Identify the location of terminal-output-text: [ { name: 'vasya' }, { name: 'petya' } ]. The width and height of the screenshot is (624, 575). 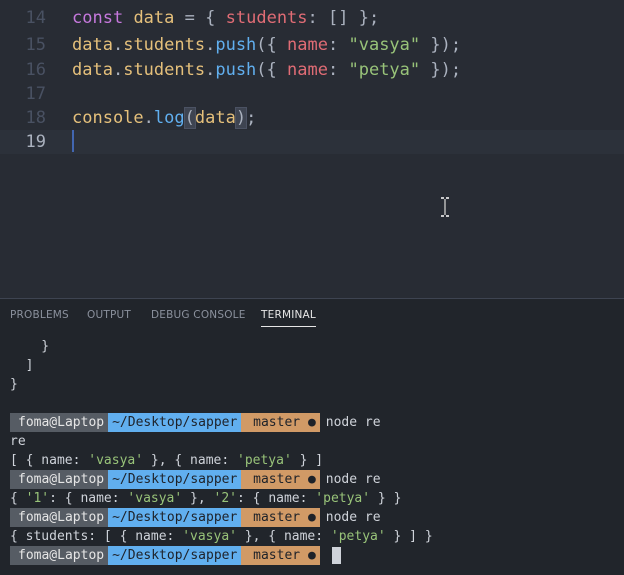
(167, 460).